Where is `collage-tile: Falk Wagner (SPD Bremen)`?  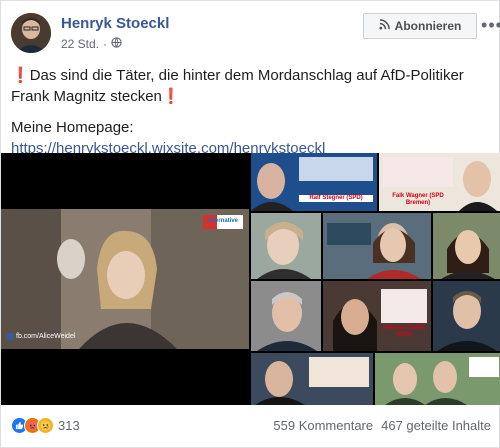 collage-tile: Falk Wagner (SPD Bremen) is located at coordinates (439, 182).